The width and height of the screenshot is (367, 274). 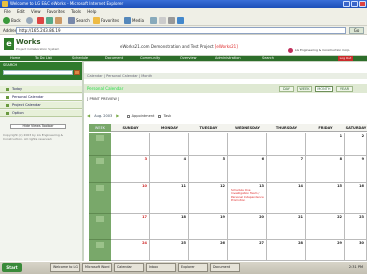 What do you see at coordinates (21, 11) in the screenshot?
I see `menu-edit: Edit` at bounding box center [21, 11].